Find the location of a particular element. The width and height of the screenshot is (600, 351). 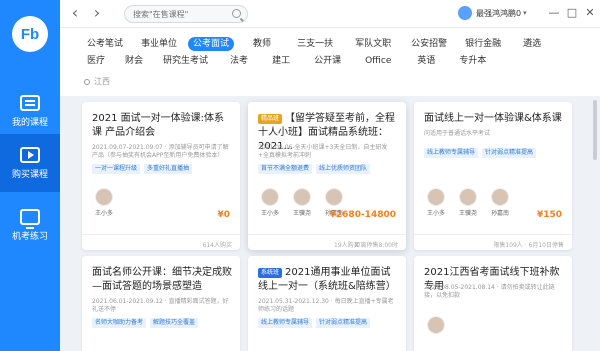

feature-chip: 解题技巧全覆盖 is located at coordinates (174, 323).